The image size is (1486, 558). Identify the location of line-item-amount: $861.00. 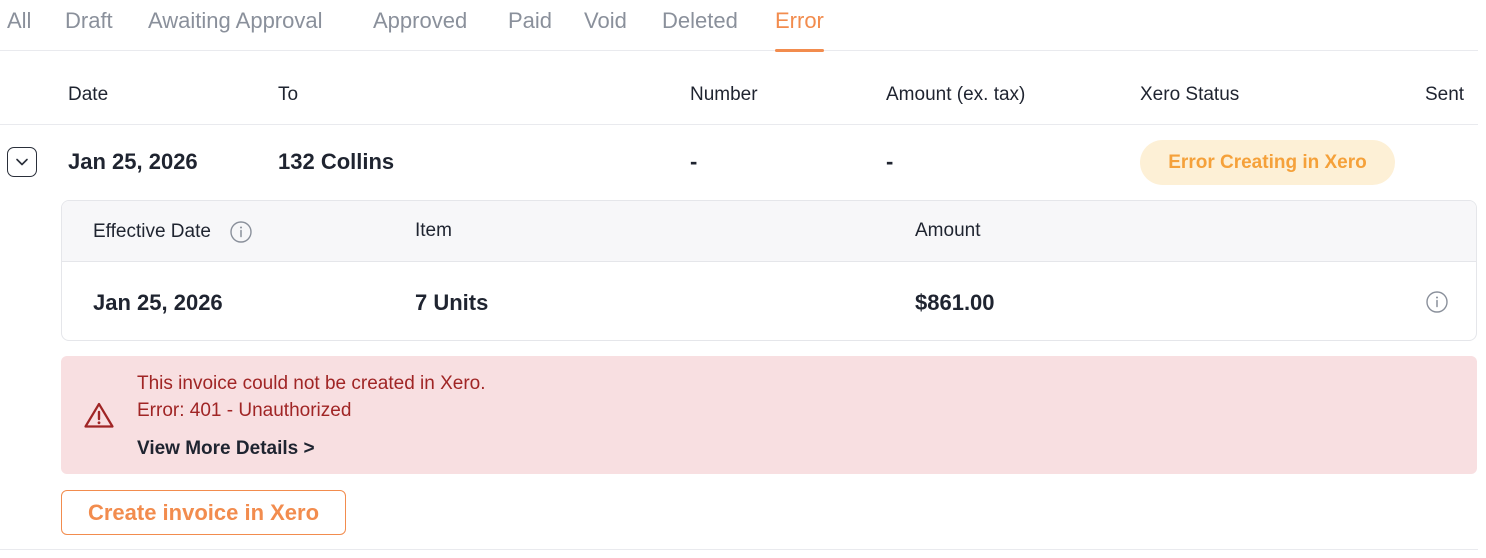
(955, 302).